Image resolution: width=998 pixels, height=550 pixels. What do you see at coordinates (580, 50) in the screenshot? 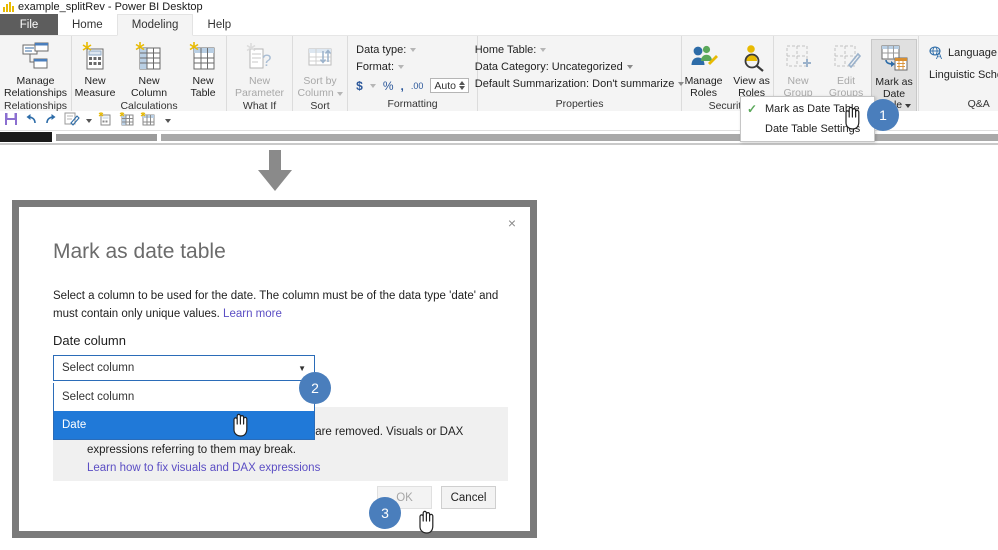
I see `home-table-row: Home Table:` at bounding box center [580, 50].